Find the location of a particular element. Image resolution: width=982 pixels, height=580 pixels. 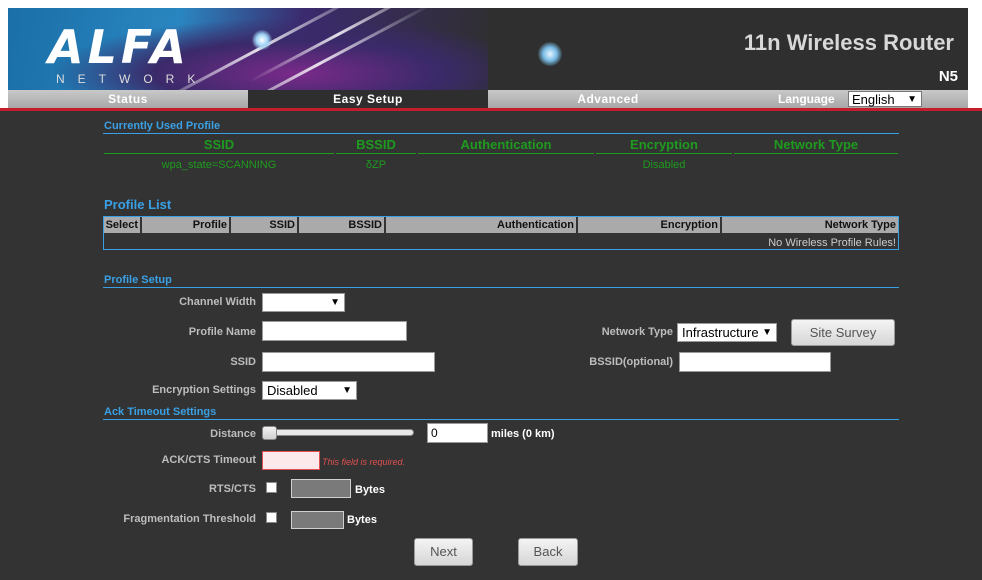

tab-advanced: Advanced is located at coordinates (608, 99).